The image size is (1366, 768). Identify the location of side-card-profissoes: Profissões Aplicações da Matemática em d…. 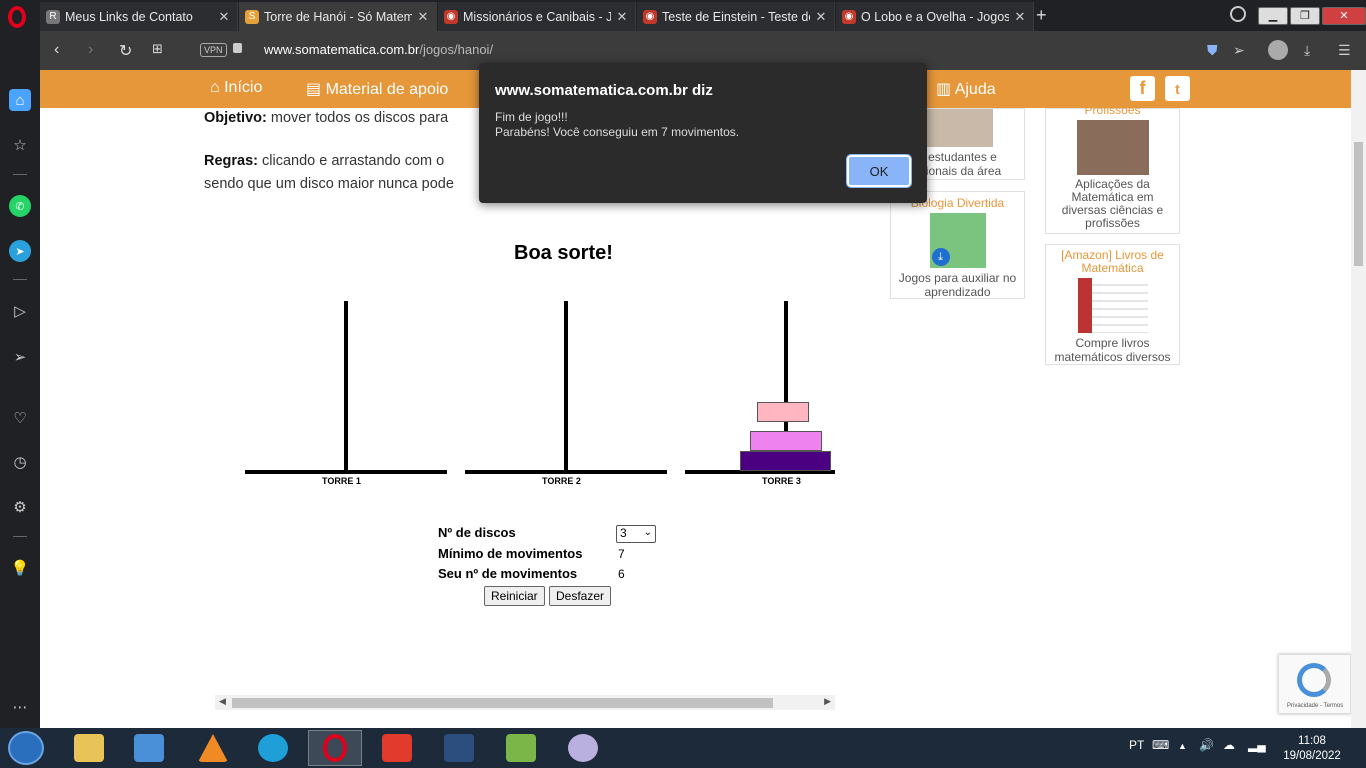
(1112, 168).